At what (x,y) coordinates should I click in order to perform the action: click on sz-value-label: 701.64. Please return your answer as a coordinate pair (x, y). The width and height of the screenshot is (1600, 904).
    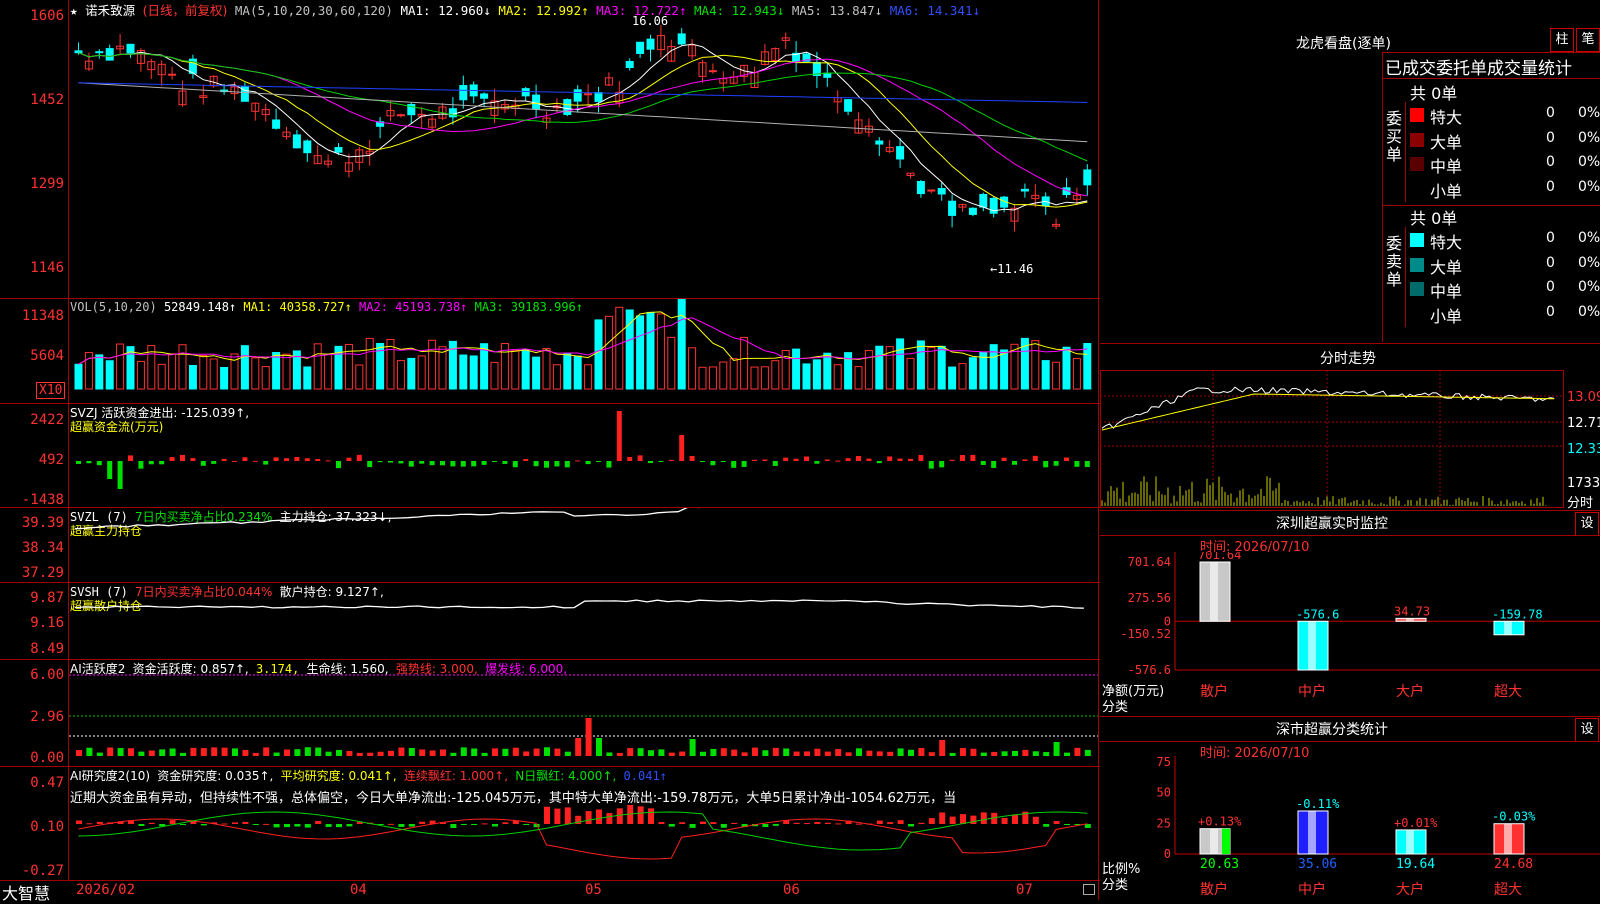
    Looking at the image, I should click on (1219, 557).